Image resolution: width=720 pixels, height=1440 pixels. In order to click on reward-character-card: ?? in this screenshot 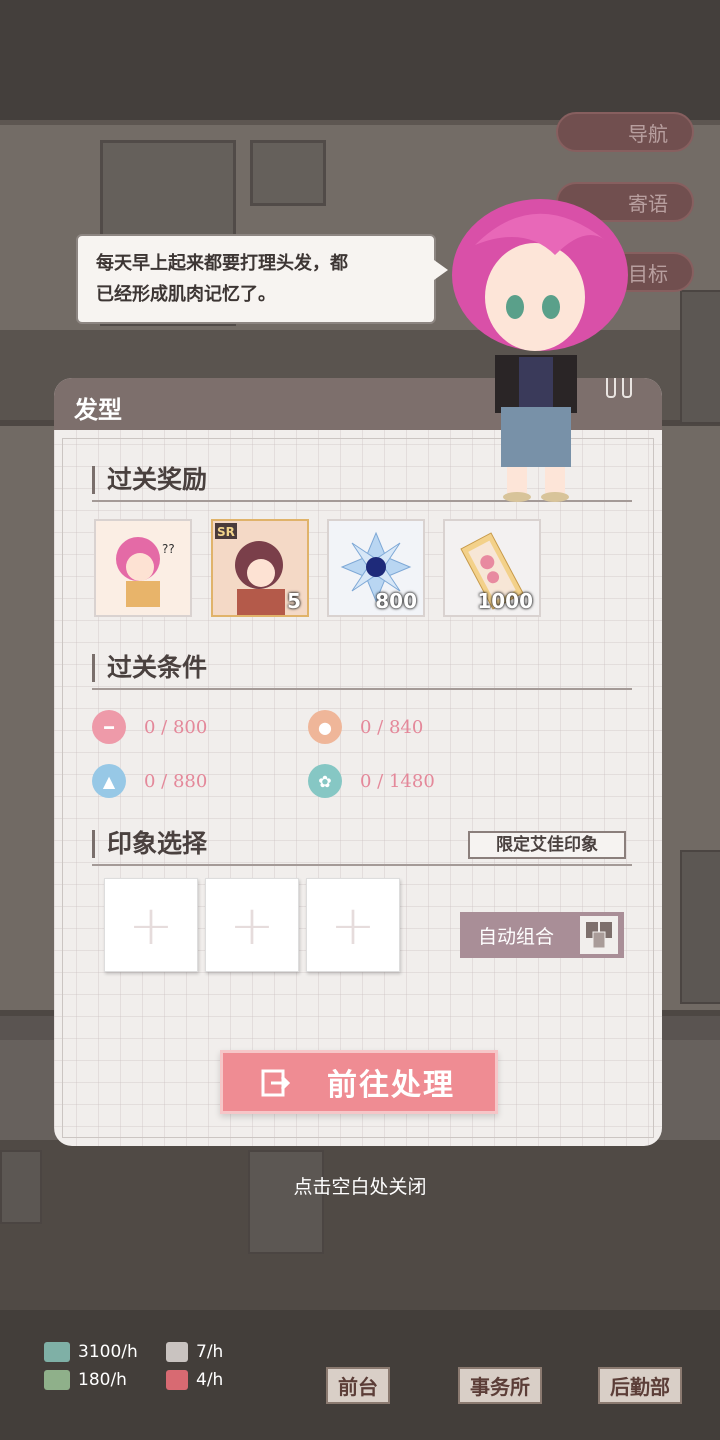, I will do `click(143, 568)`.